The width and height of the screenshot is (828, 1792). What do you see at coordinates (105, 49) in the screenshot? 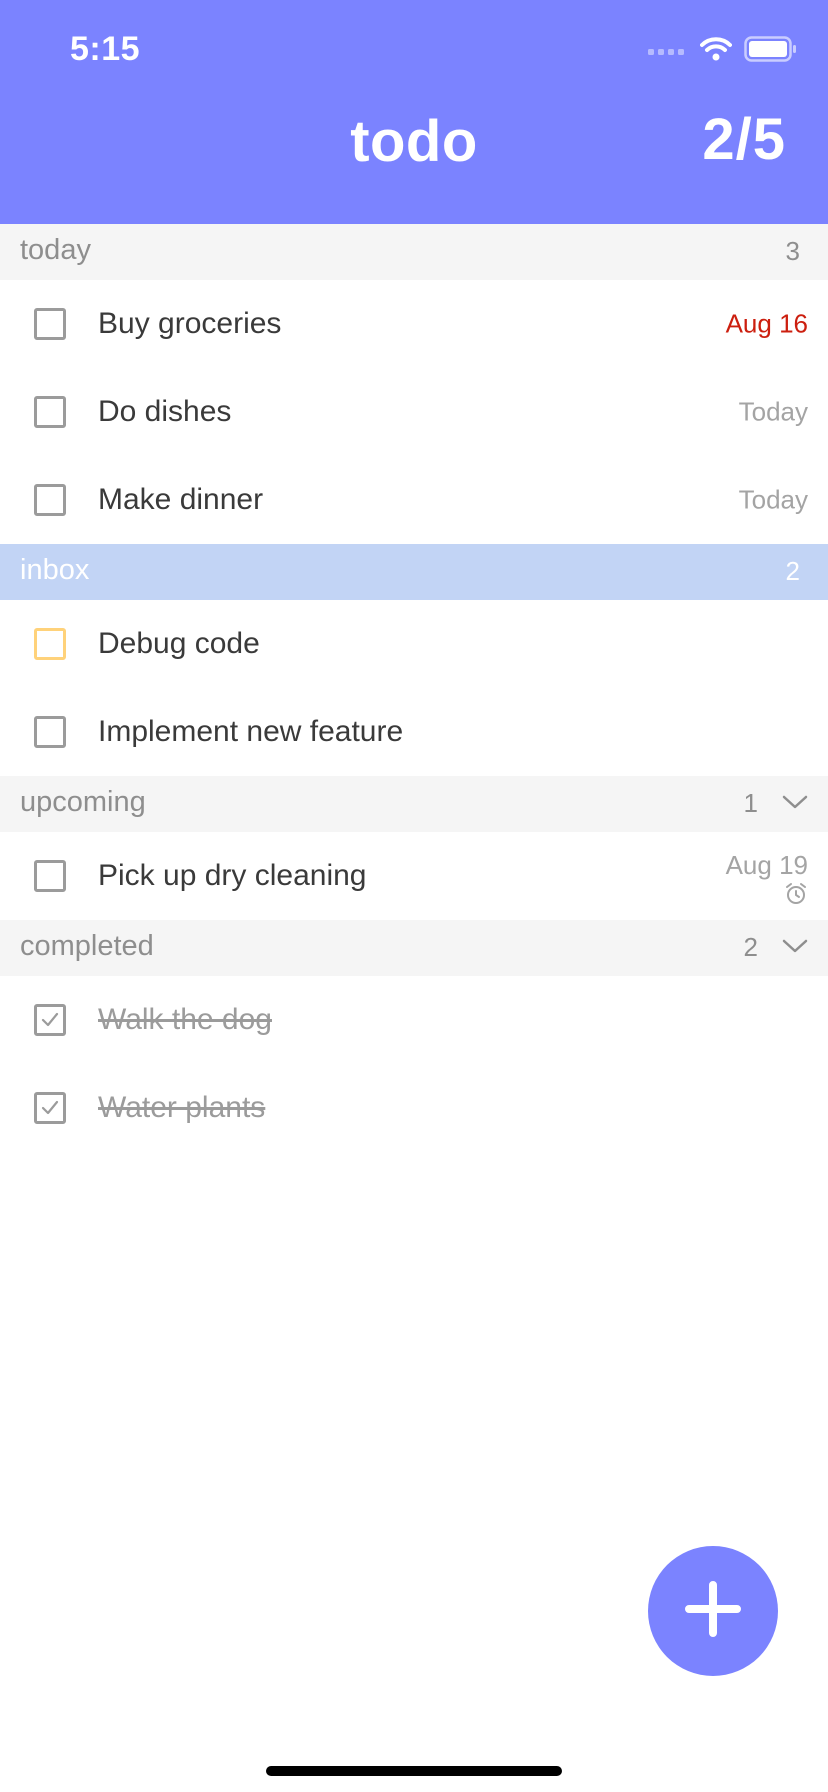
I see `status-time: 5:15` at bounding box center [105, 49].